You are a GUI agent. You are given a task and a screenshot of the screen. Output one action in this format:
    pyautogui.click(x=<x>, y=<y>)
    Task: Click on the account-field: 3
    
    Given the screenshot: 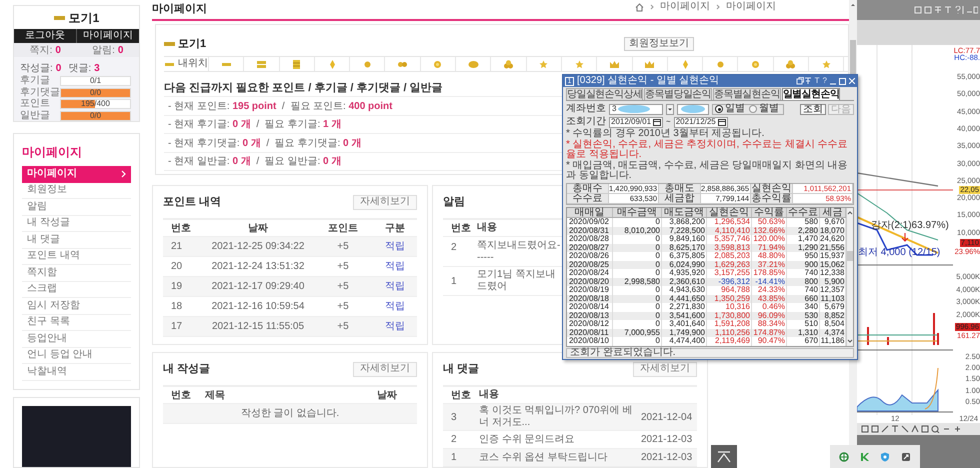 What is the action you would take?
    pyautogui.click(x=636, y=109)
    